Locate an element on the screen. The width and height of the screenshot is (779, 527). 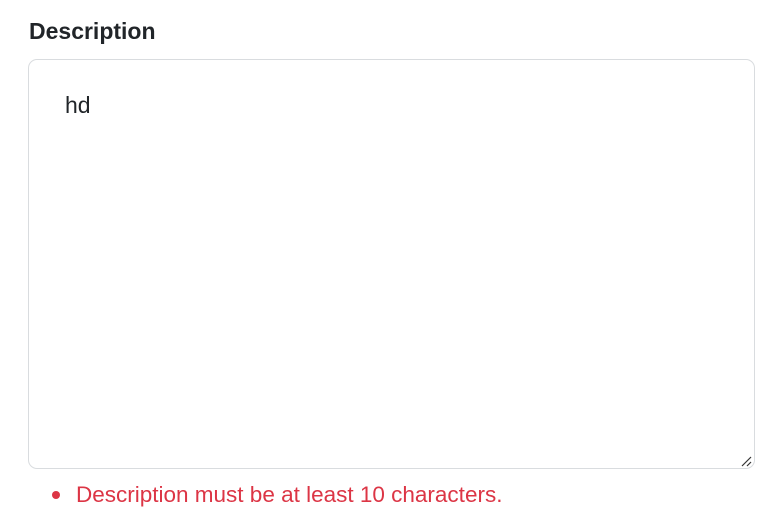
error-bullet-icon is located at coordinates (56, 495).